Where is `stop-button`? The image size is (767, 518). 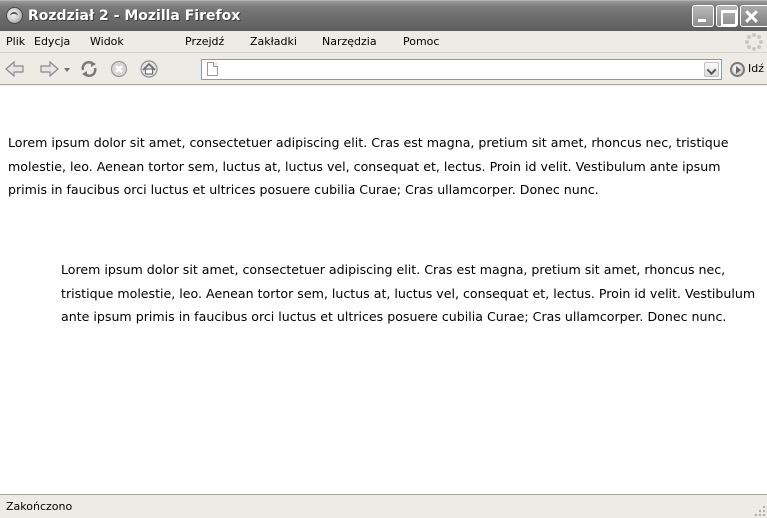 stop-button is located at coordinates (119, 69).